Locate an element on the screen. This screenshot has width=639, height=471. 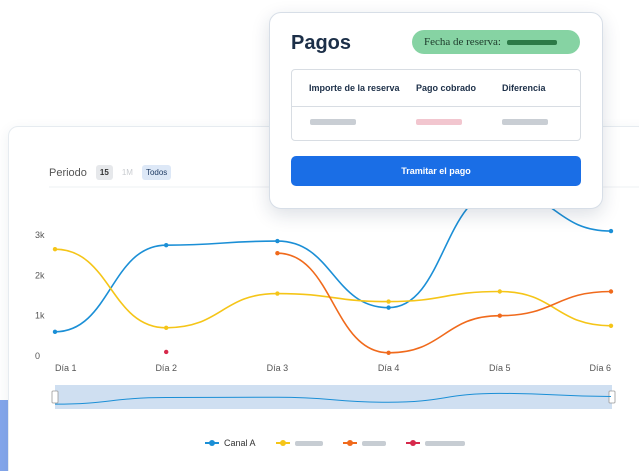
x-tick-label: Día 5 is located at coordinates (500, 368).